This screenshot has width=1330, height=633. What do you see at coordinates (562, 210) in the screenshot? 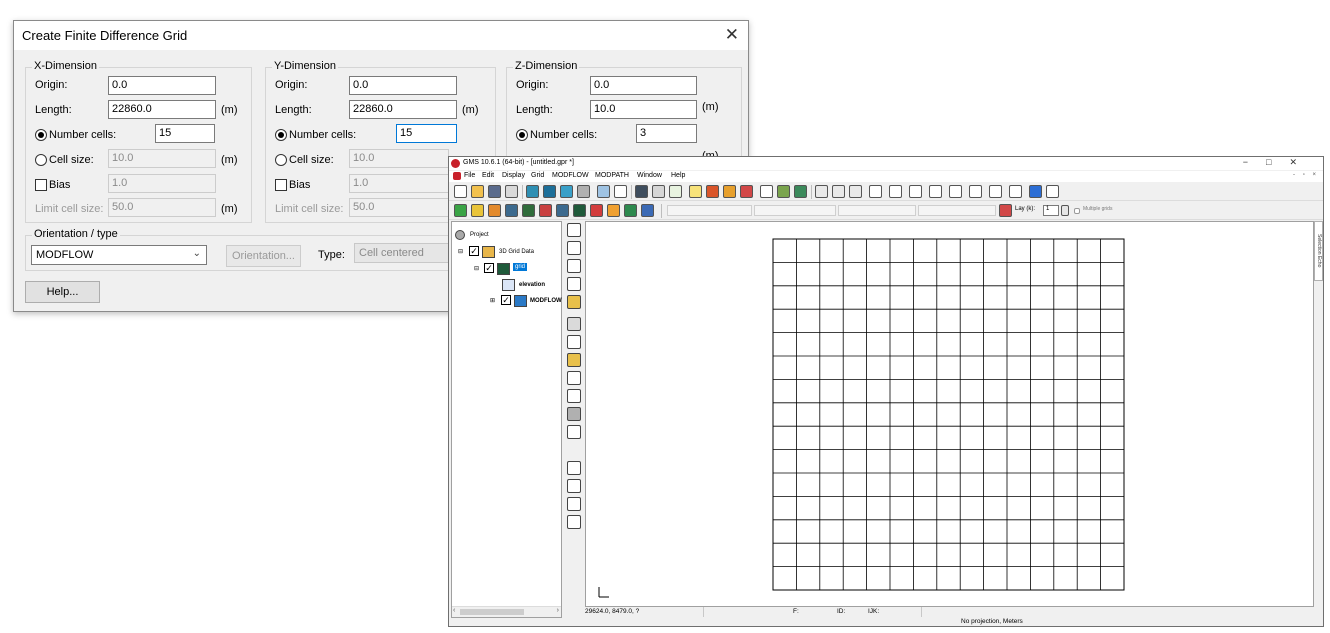
I see `mesh-icon` at bounding box center [562, 210].